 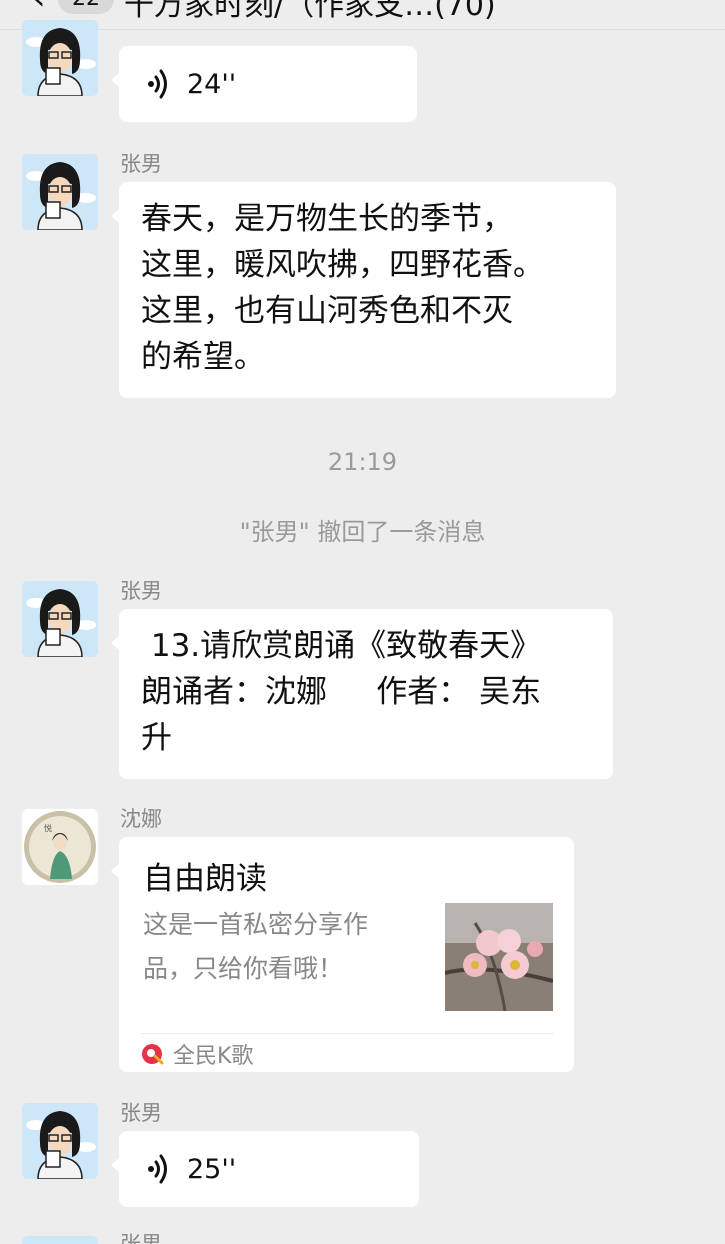 I want to click on text-message-bubble: 13.请欣赏朗诵《致敬春天》 朗诵者：沈娜 作者： 吴东 升, so click(x=362, y=694).